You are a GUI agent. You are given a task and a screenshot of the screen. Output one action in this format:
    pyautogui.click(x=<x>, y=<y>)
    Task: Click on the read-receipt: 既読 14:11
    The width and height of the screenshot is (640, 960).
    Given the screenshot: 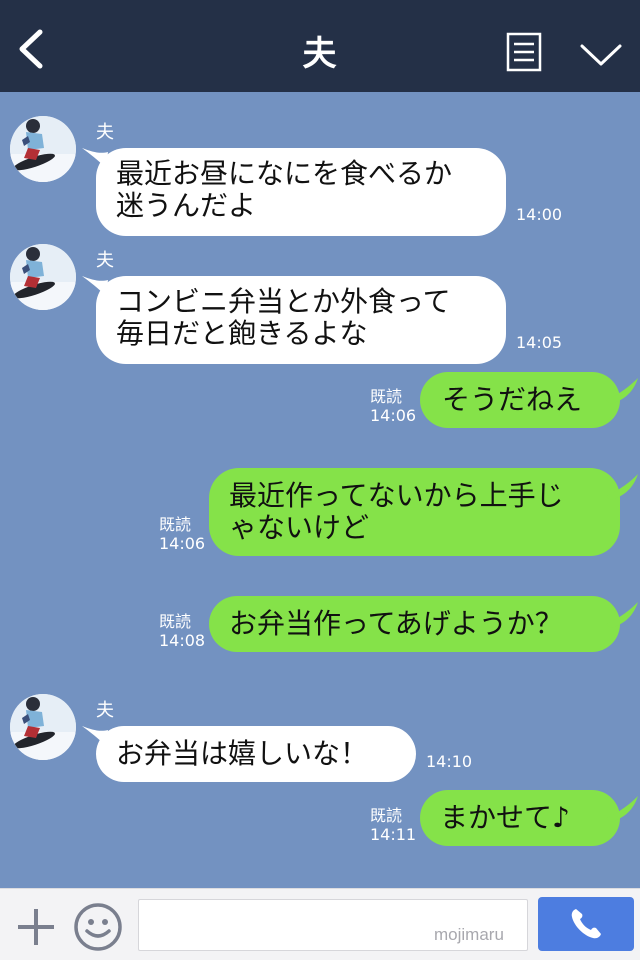 What is the action you would take?
    pyautogui.click(x=393, y=825)
    